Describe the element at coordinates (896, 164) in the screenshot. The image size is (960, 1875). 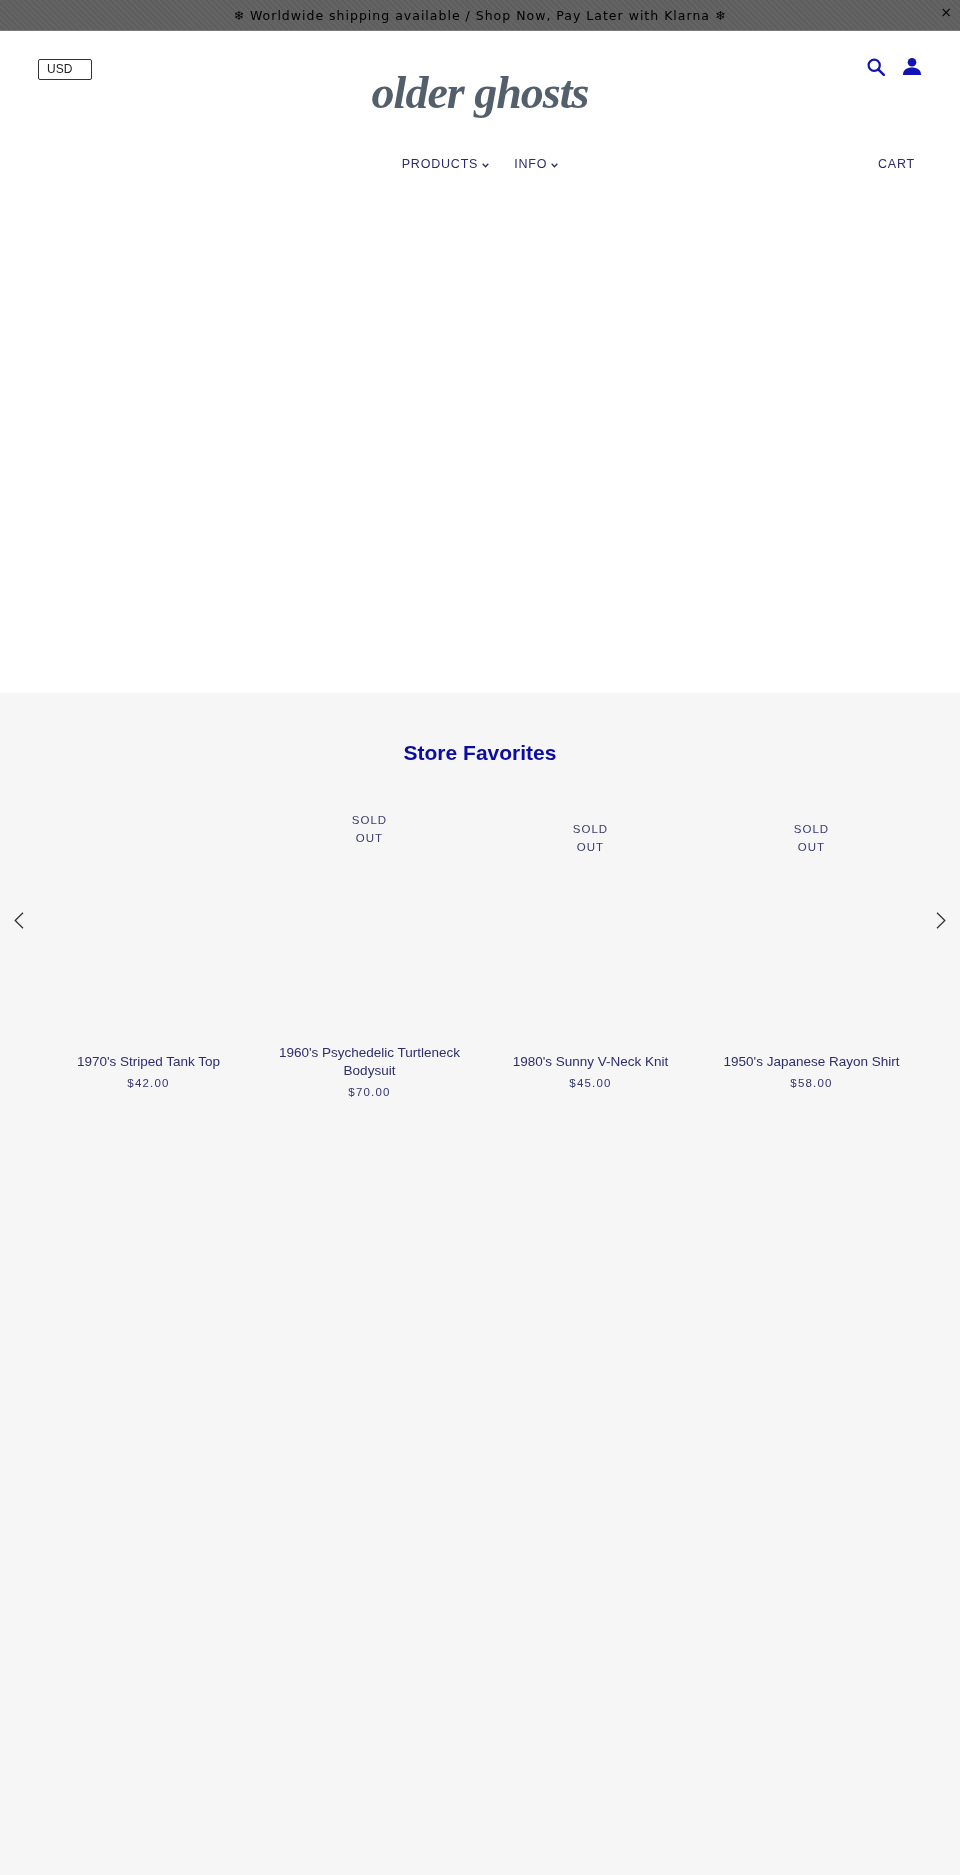
I see `cart-link: CART` at that location.